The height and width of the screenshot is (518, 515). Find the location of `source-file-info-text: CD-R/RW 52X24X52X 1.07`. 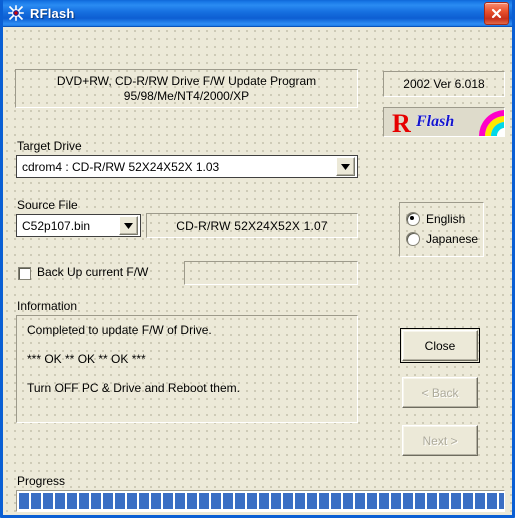

source-file-info-text: CD-R/RW 52X24X52X 1.07 is located at coordinates (252, 225).